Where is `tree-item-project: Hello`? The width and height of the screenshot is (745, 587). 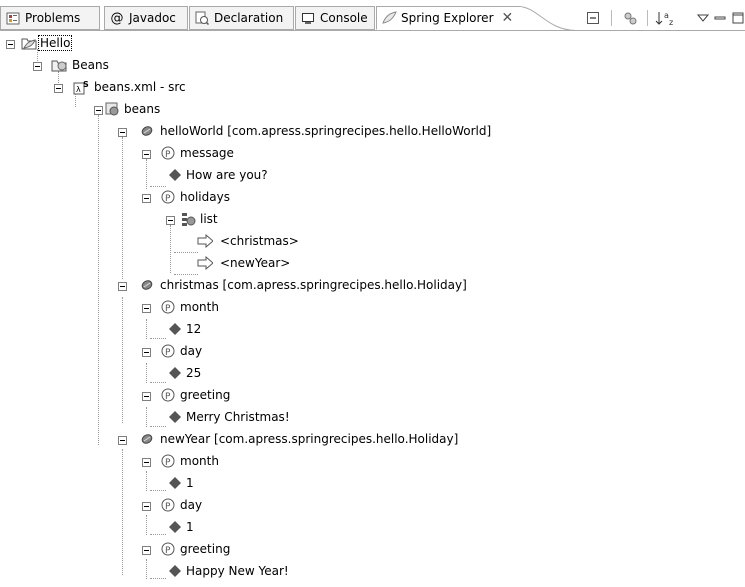 tree-item-project: Hello is located at coordinates (55, 43).